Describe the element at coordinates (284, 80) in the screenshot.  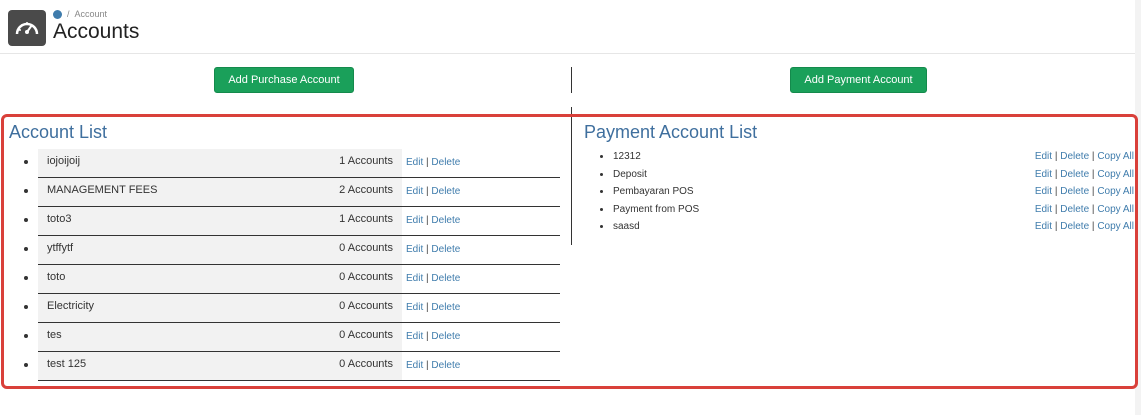
I see `add-purchase-account-button: Add Purchase Account` at that location.